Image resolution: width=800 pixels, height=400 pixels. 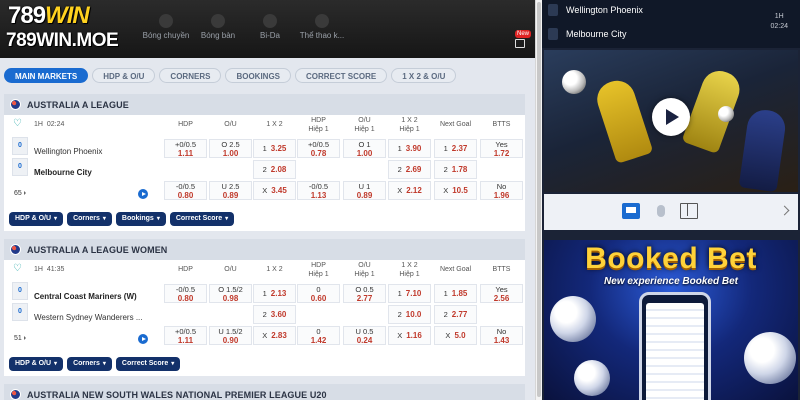 What do you see at coordinates (364, 335) in the screenshot?
I see `odds-cell: U 0.5 0.24` at bounding box center [364, 335].